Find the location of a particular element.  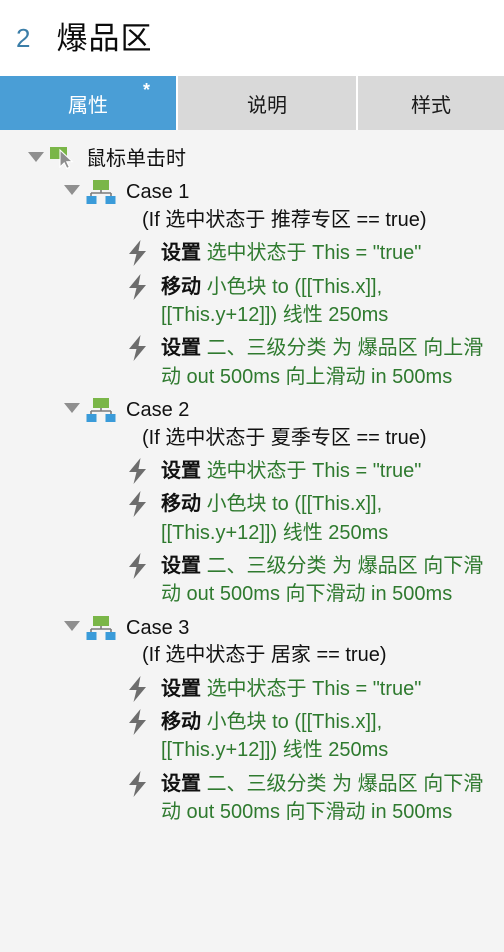

tab-properties-label: 属性 is located at coordinates (88, 105).